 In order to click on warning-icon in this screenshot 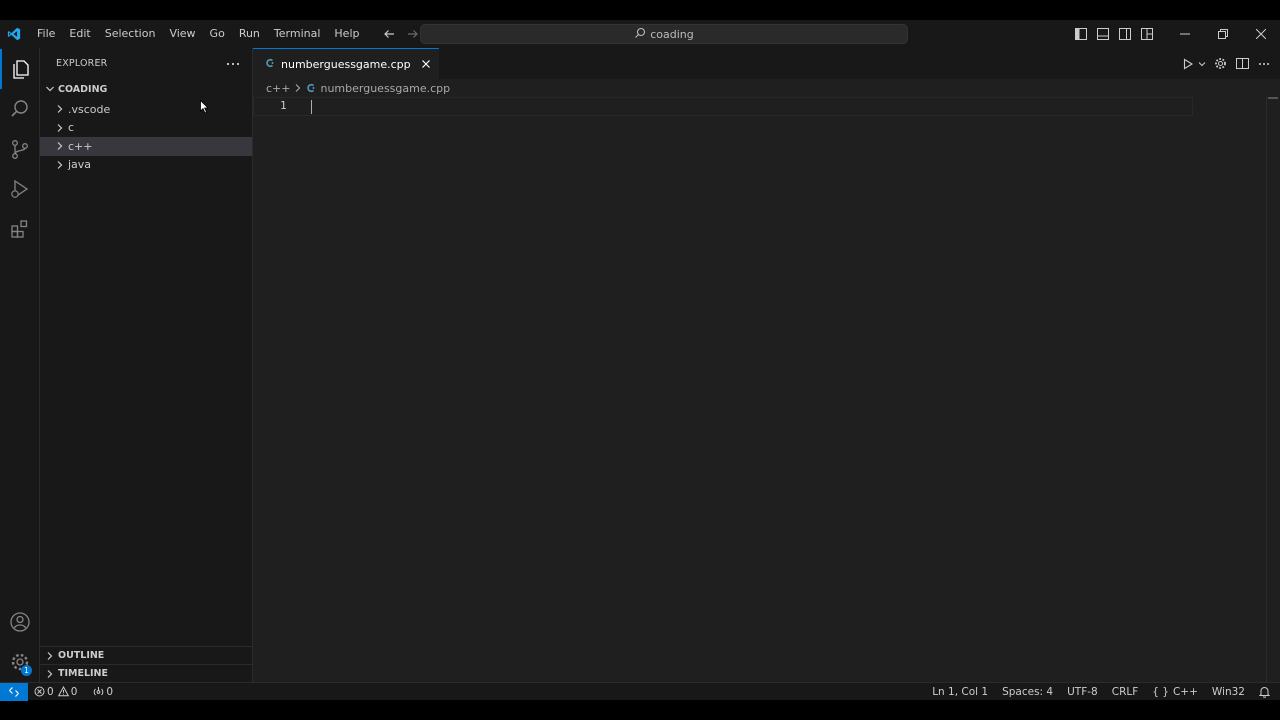, I will do `click(63, 691)`.